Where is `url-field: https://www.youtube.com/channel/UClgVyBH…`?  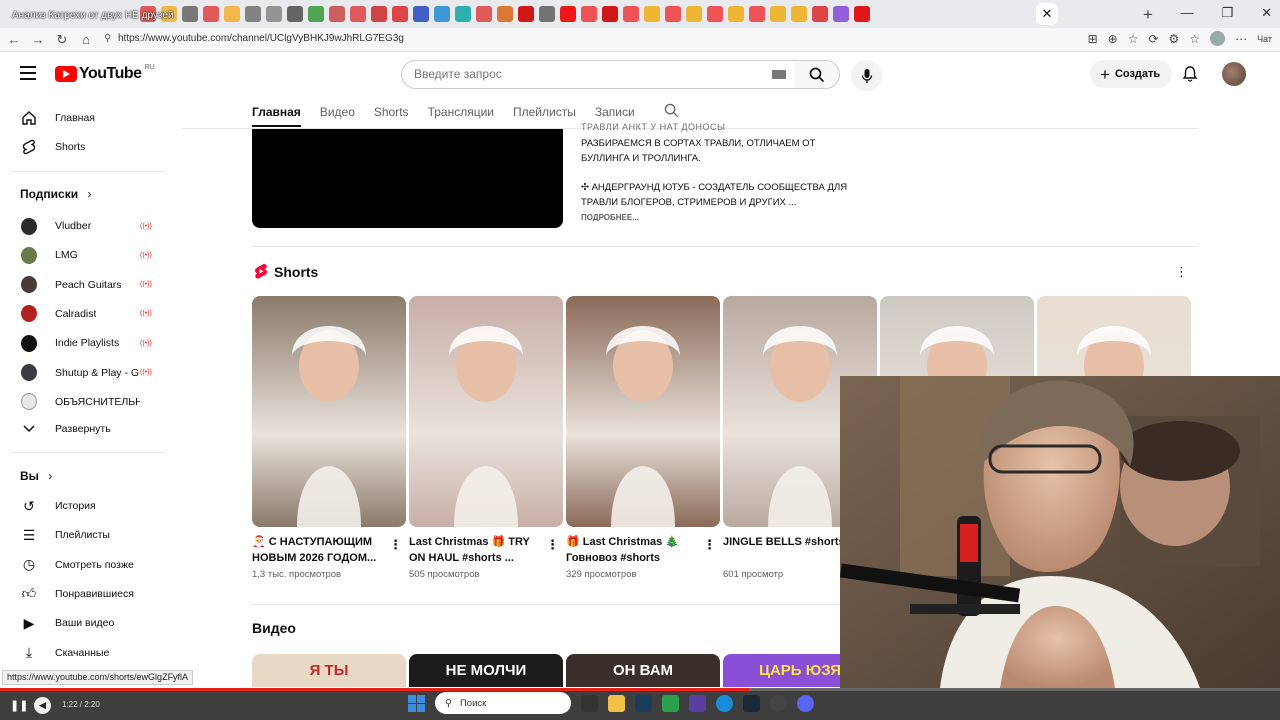 url-field: https://www.youtube.com/channel/UClgVyBH… is located at coordinates (261, 38).